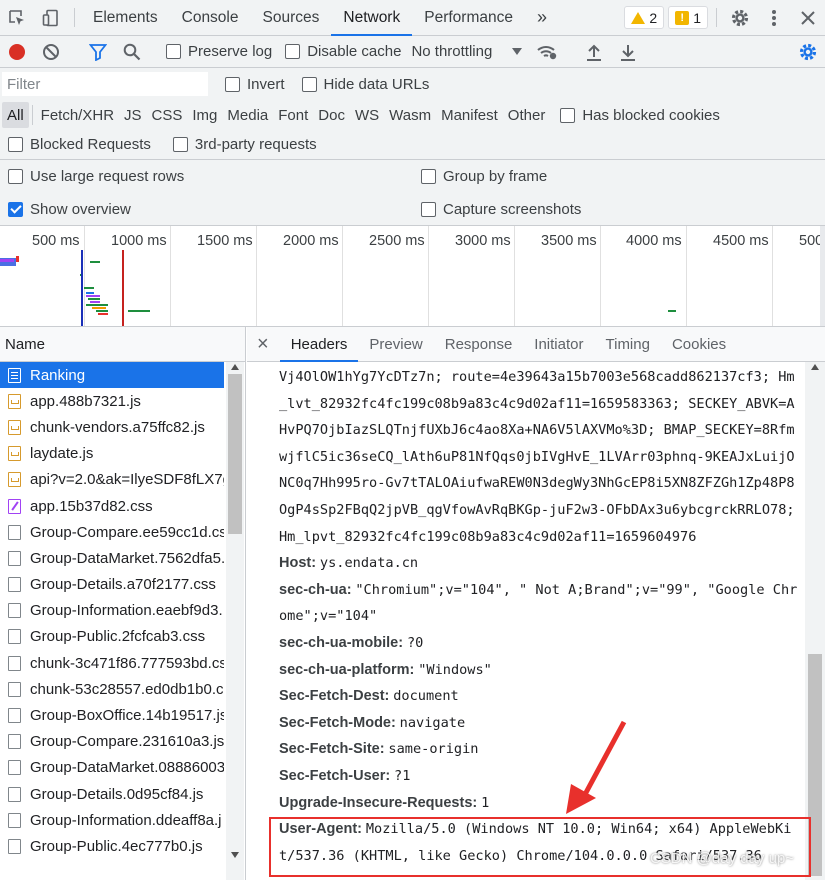  Describe the element at coordinates (112, 401) in the screenshot. I see `request-row: app.488b7321.js` at that location.